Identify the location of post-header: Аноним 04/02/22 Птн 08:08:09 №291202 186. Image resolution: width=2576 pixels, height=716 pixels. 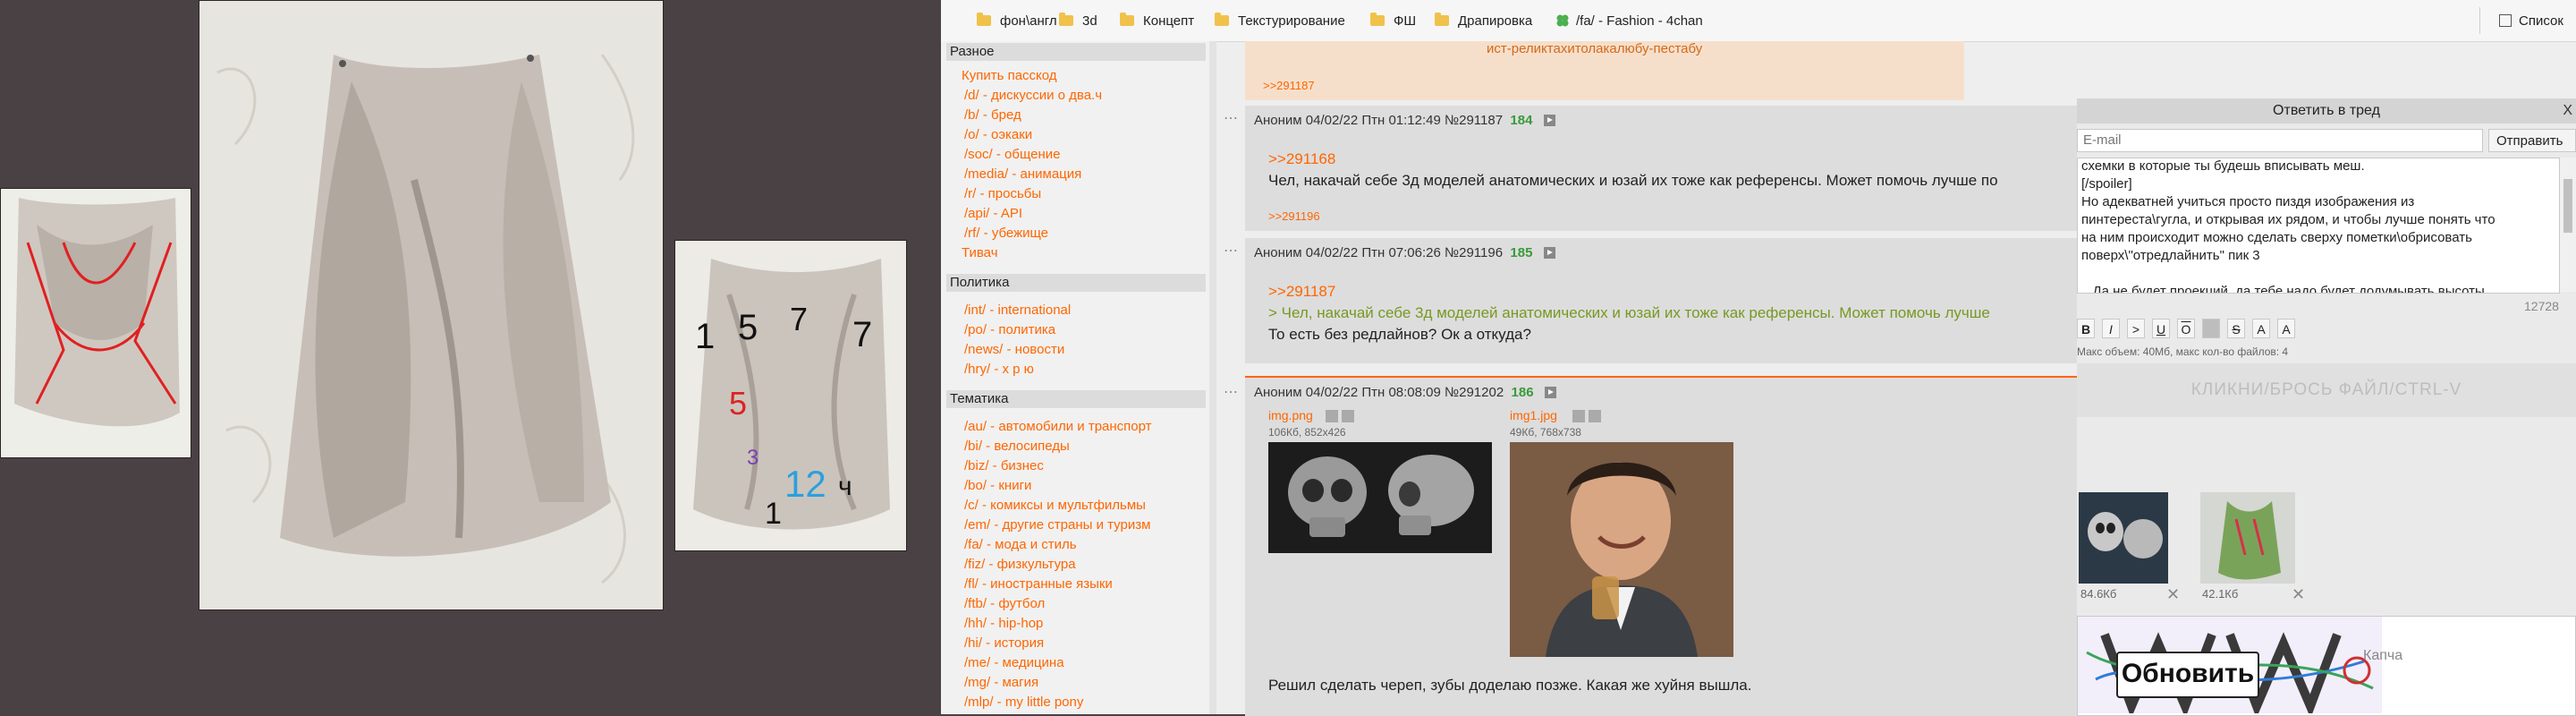
(1405, 392).